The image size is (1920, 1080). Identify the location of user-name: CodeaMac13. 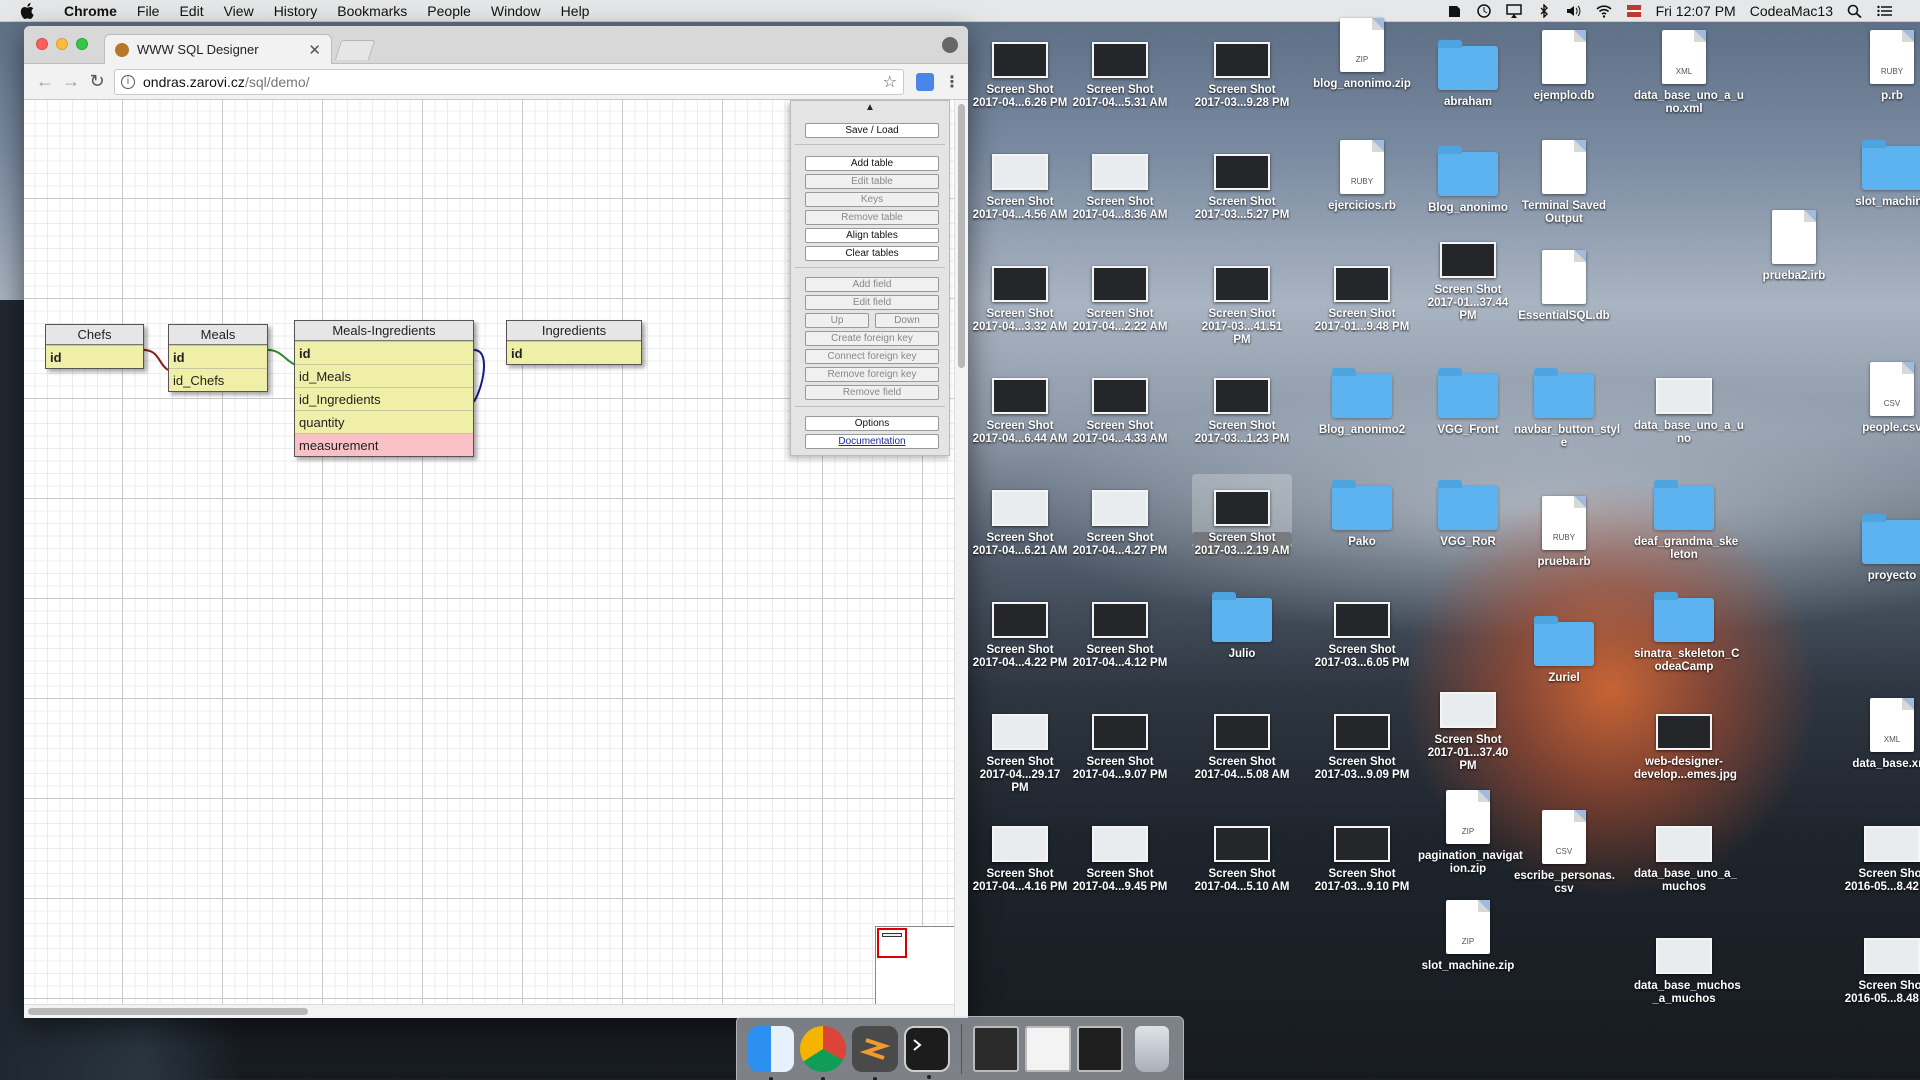
(1791, 11).